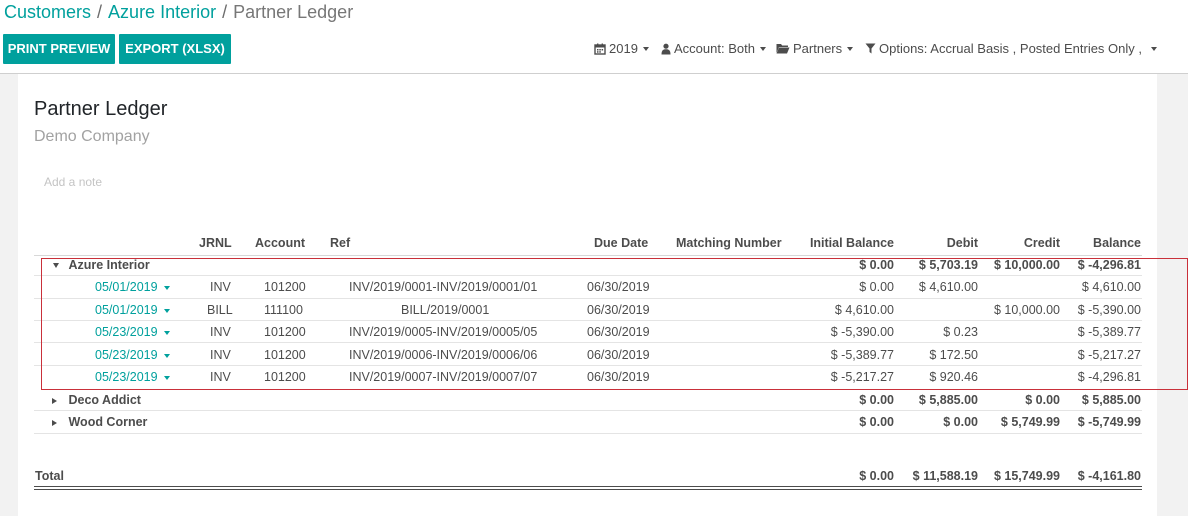 The image size is (1188, 516). I want to click on column-header-jrnl: JRNL, so click(215, 243).